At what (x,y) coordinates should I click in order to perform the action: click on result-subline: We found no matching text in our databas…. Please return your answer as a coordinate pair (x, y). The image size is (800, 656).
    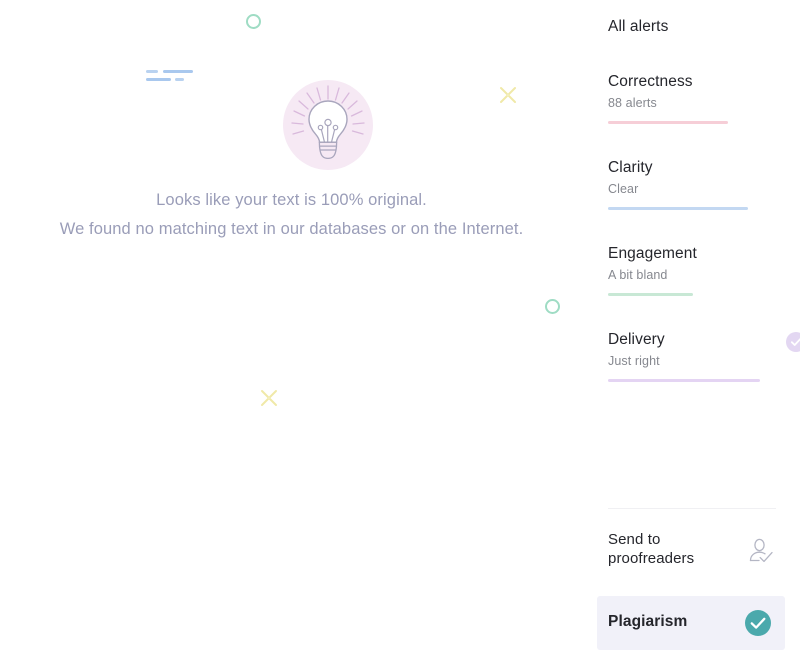
    Looking at the image, I should click on (291, 229).